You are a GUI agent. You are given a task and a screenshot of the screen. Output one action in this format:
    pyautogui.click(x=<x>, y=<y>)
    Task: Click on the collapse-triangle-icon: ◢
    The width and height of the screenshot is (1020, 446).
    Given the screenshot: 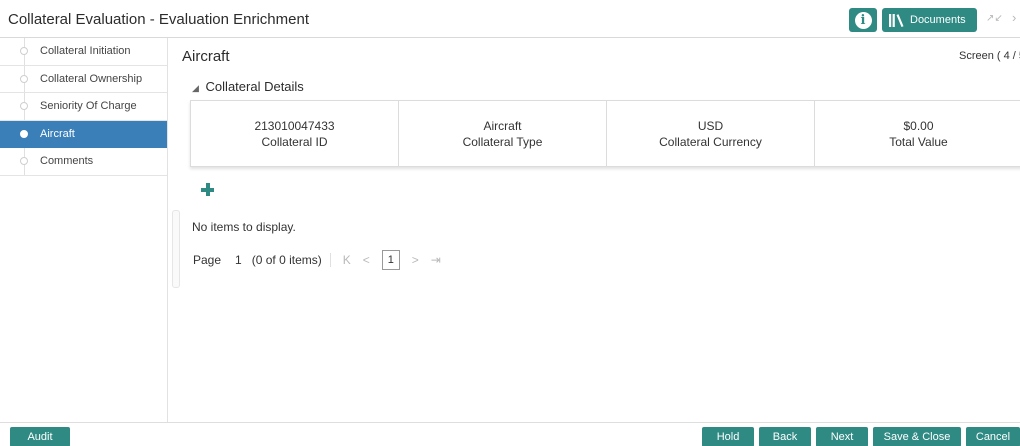 What is the action you would take?
    pyautogui.click(x=195, y=88)
    